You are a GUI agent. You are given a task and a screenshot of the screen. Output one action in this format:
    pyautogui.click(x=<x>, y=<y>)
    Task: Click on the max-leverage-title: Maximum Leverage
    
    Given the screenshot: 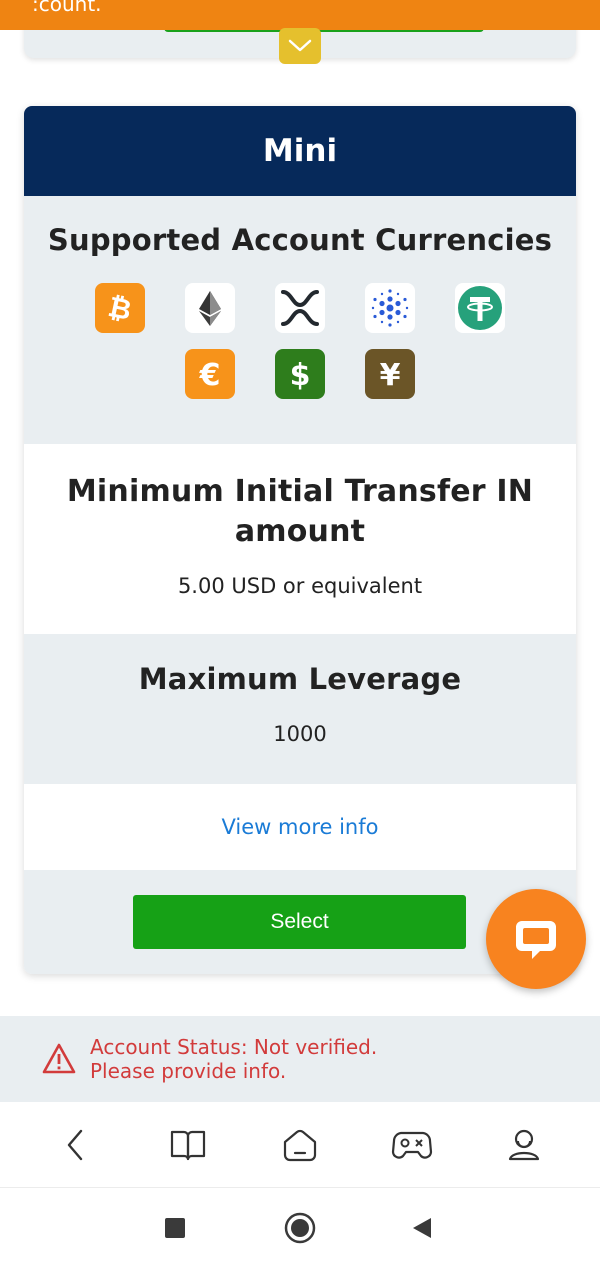 What is the action you would take?
    pyautogui.click(x=300, y=679)
    